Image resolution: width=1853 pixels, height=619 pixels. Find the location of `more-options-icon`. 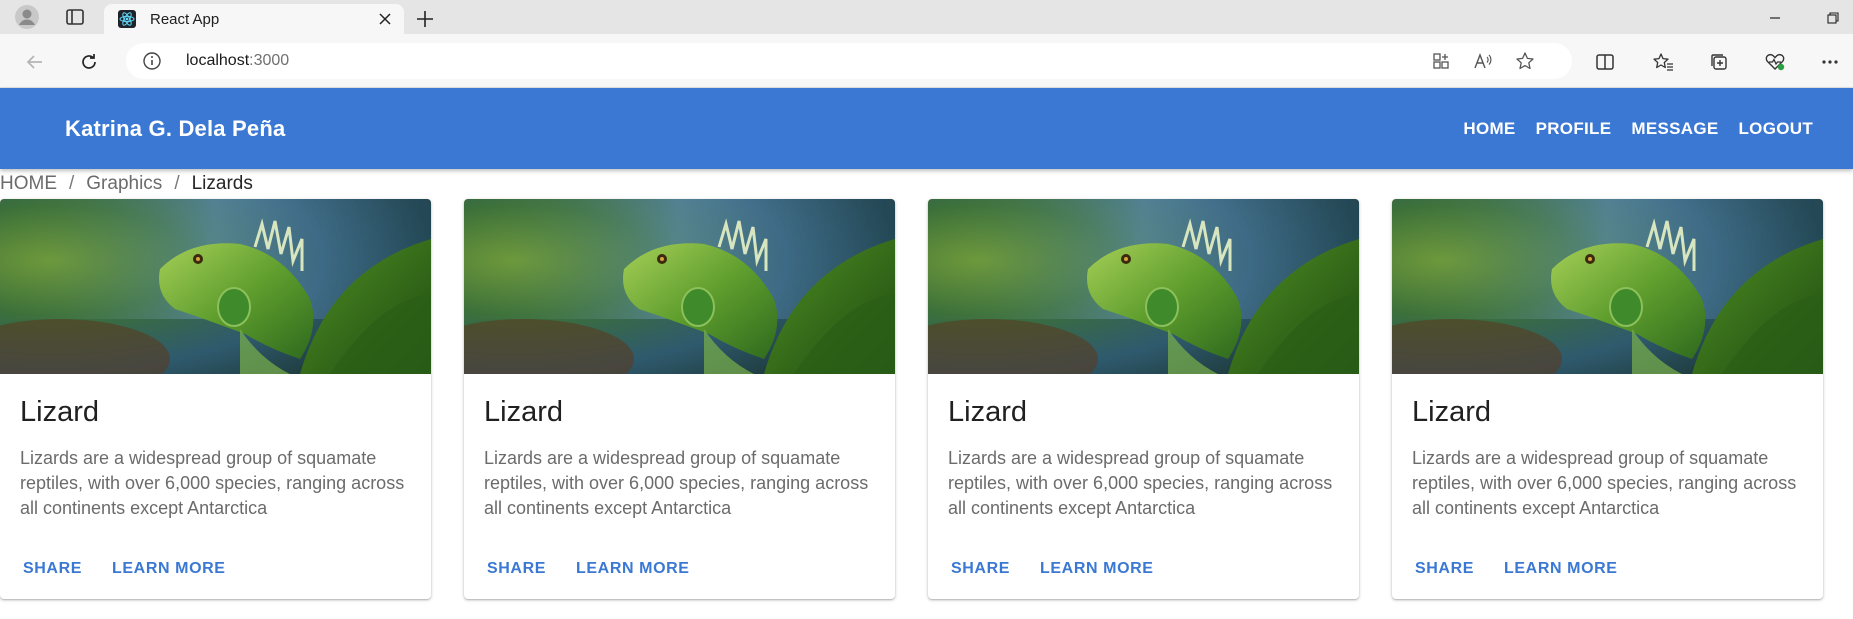

more-options-icon is located at coordinates (1830, 62).